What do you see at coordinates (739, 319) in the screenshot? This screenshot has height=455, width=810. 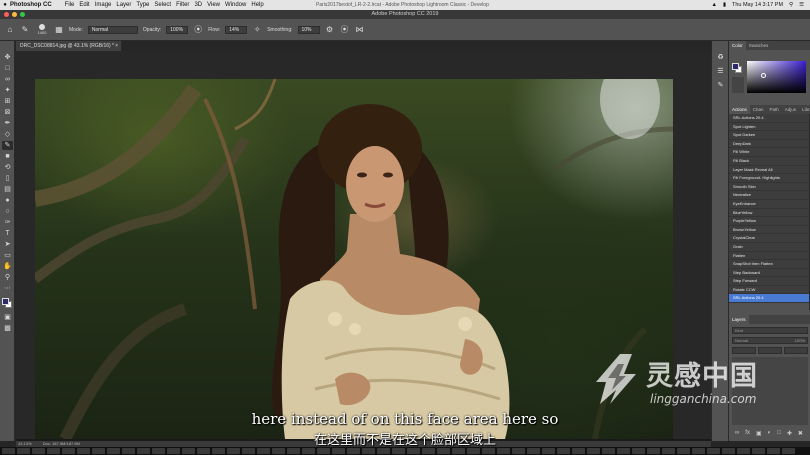 I see `tab-layers: Layers` at bounding box center [739, 319].